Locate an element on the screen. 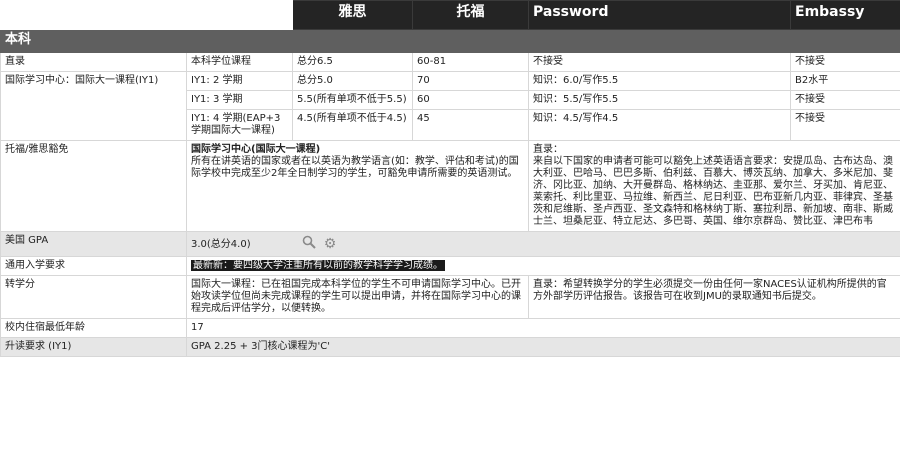 The height and width of the screenshot is (458, 900). gear-icon: ⚙ is located at coordinates (330, 244).